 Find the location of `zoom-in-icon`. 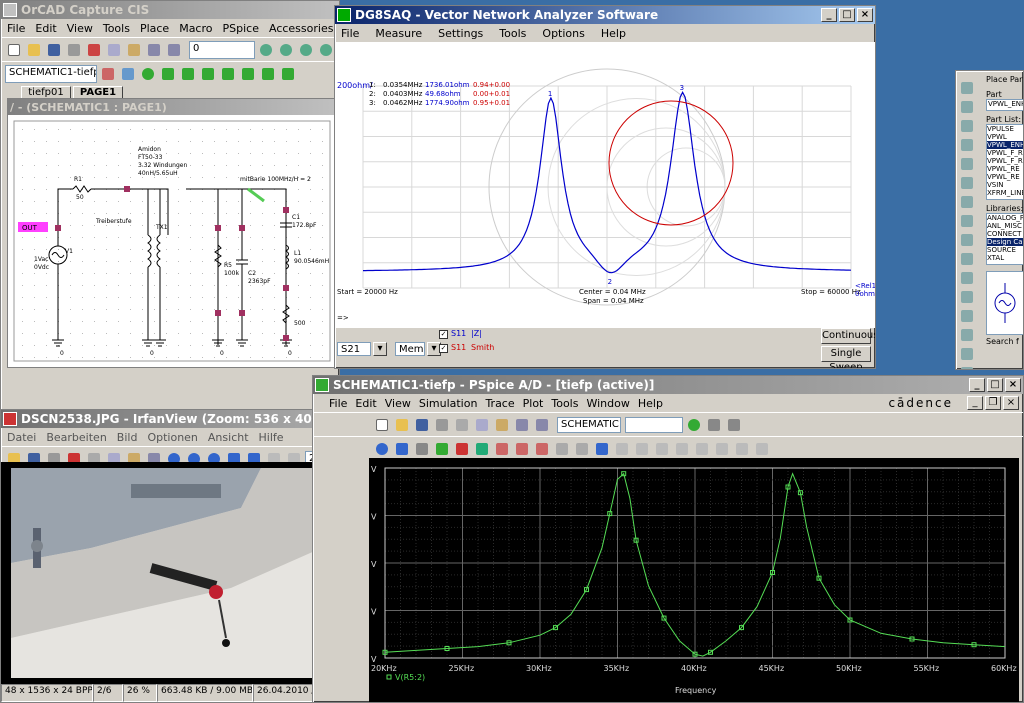

zoom-in-icon is located at coordinates (266, 50).